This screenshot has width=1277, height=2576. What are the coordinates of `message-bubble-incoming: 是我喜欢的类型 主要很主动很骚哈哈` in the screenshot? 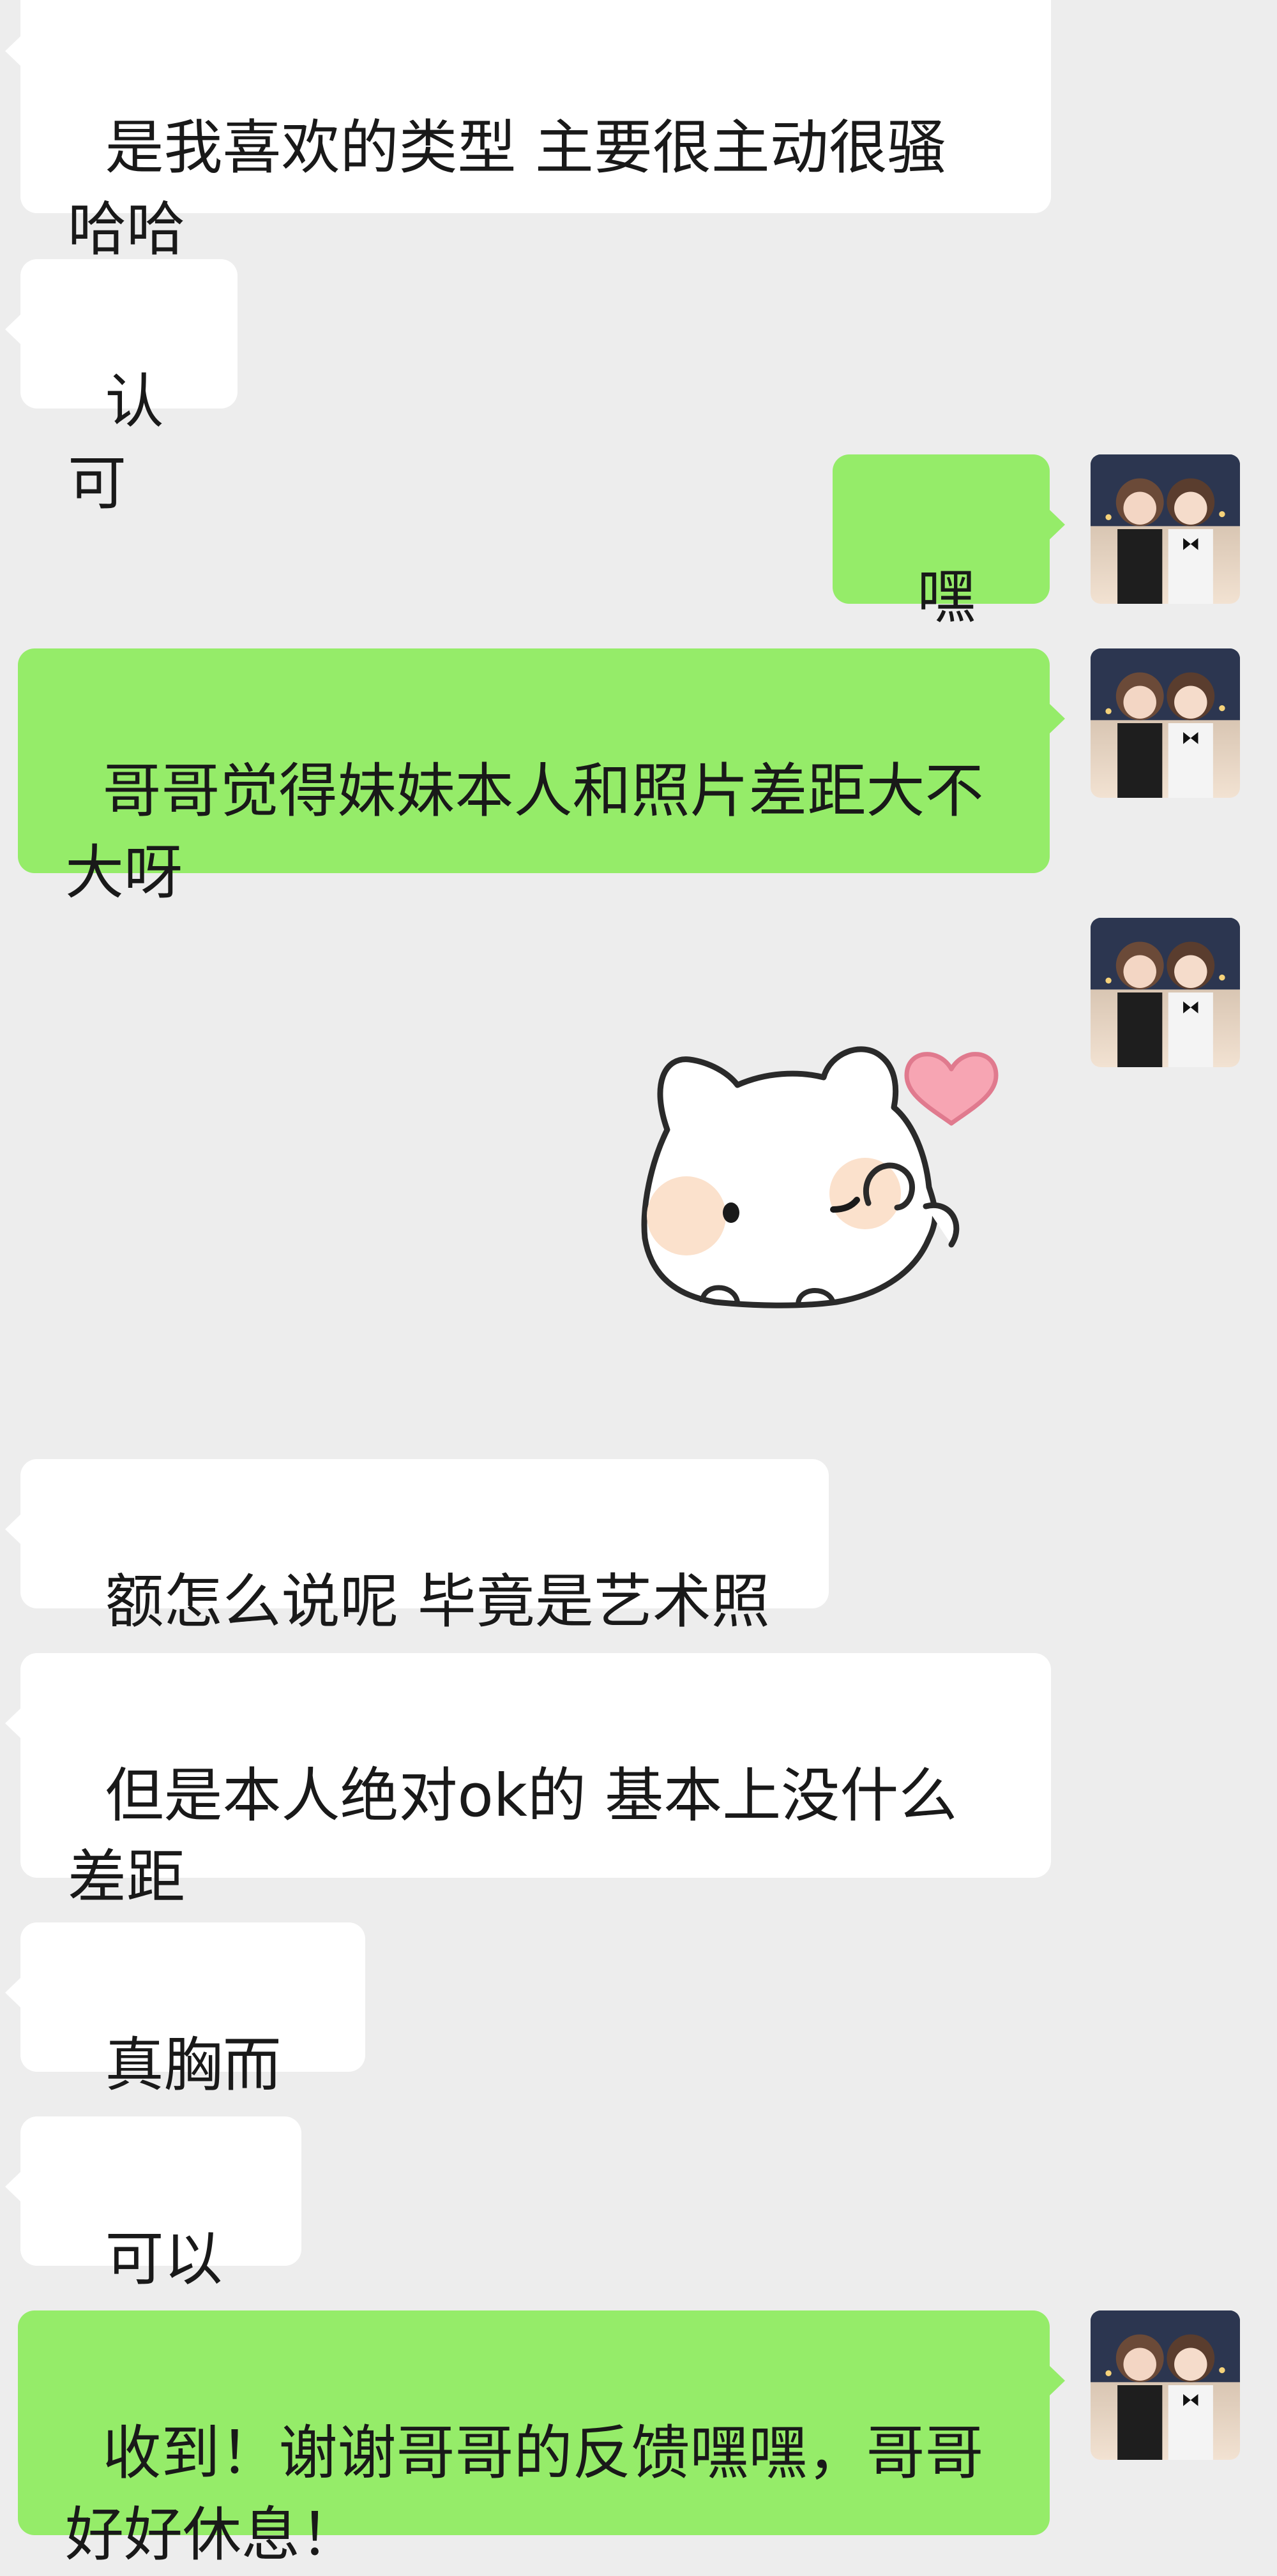 It's located at (528, 132).